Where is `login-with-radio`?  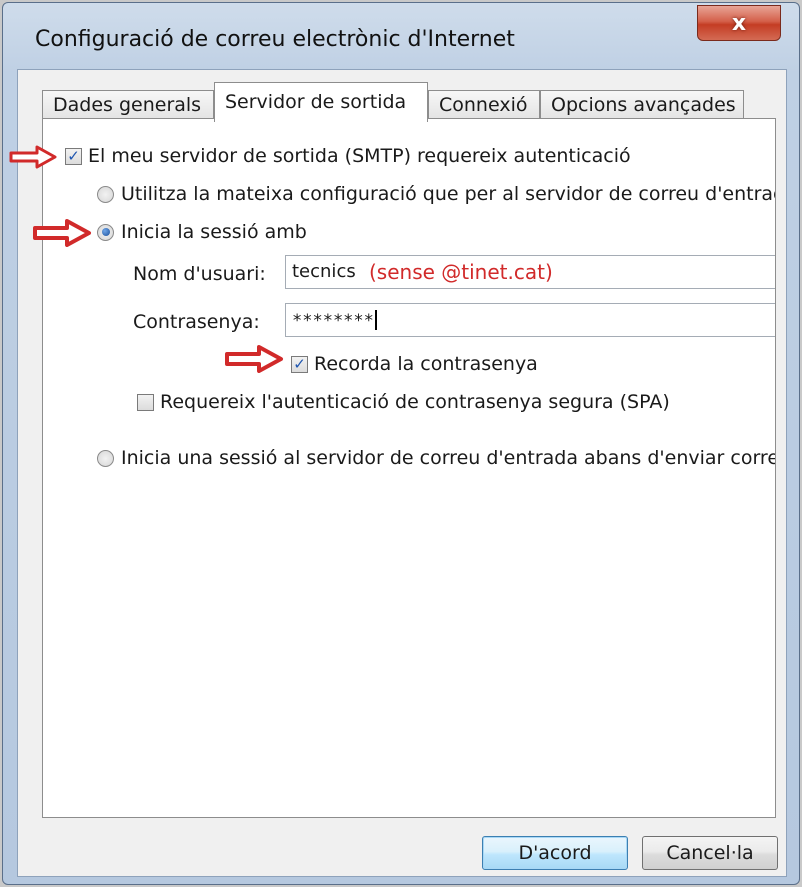
login-with-radio is located at coordinates (105, 232).